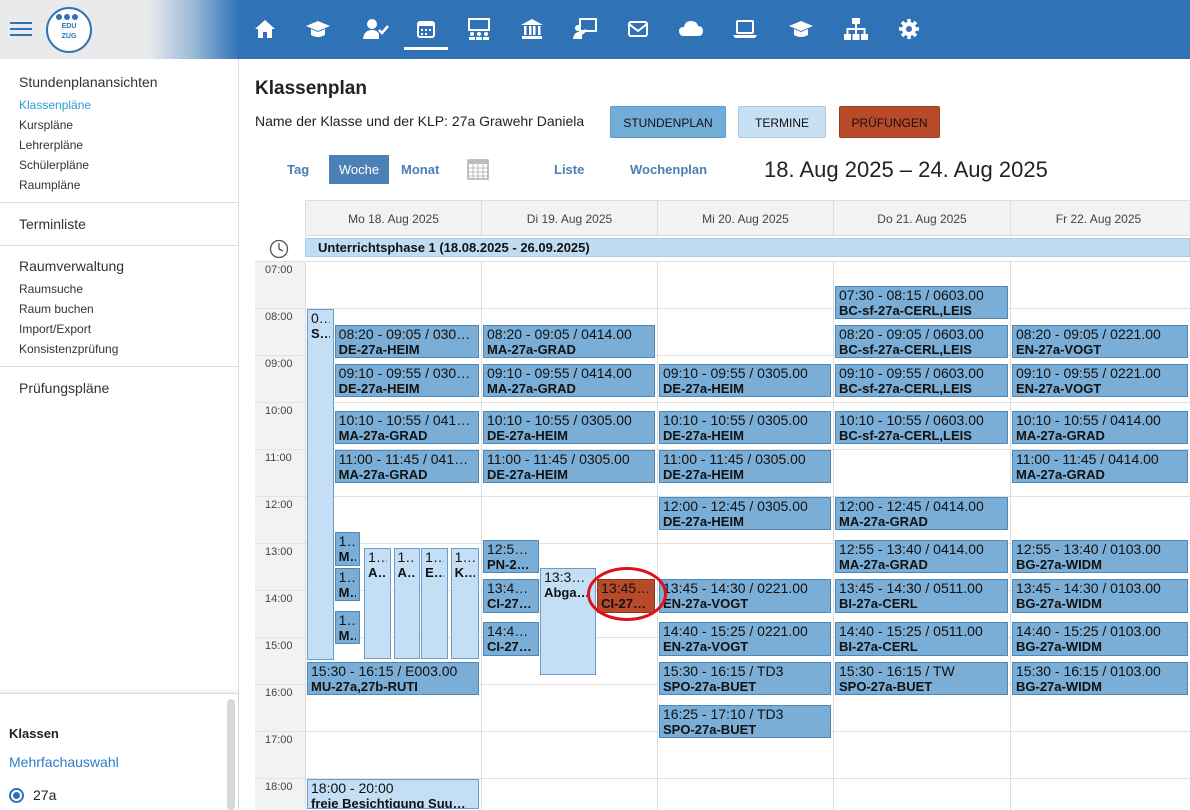 This screenshot has width=1190, height=810. What do you see at coordinates (569, 169) in the screenshot?
I see `view-liste-button: Liste` at bounding box center [569, 169].